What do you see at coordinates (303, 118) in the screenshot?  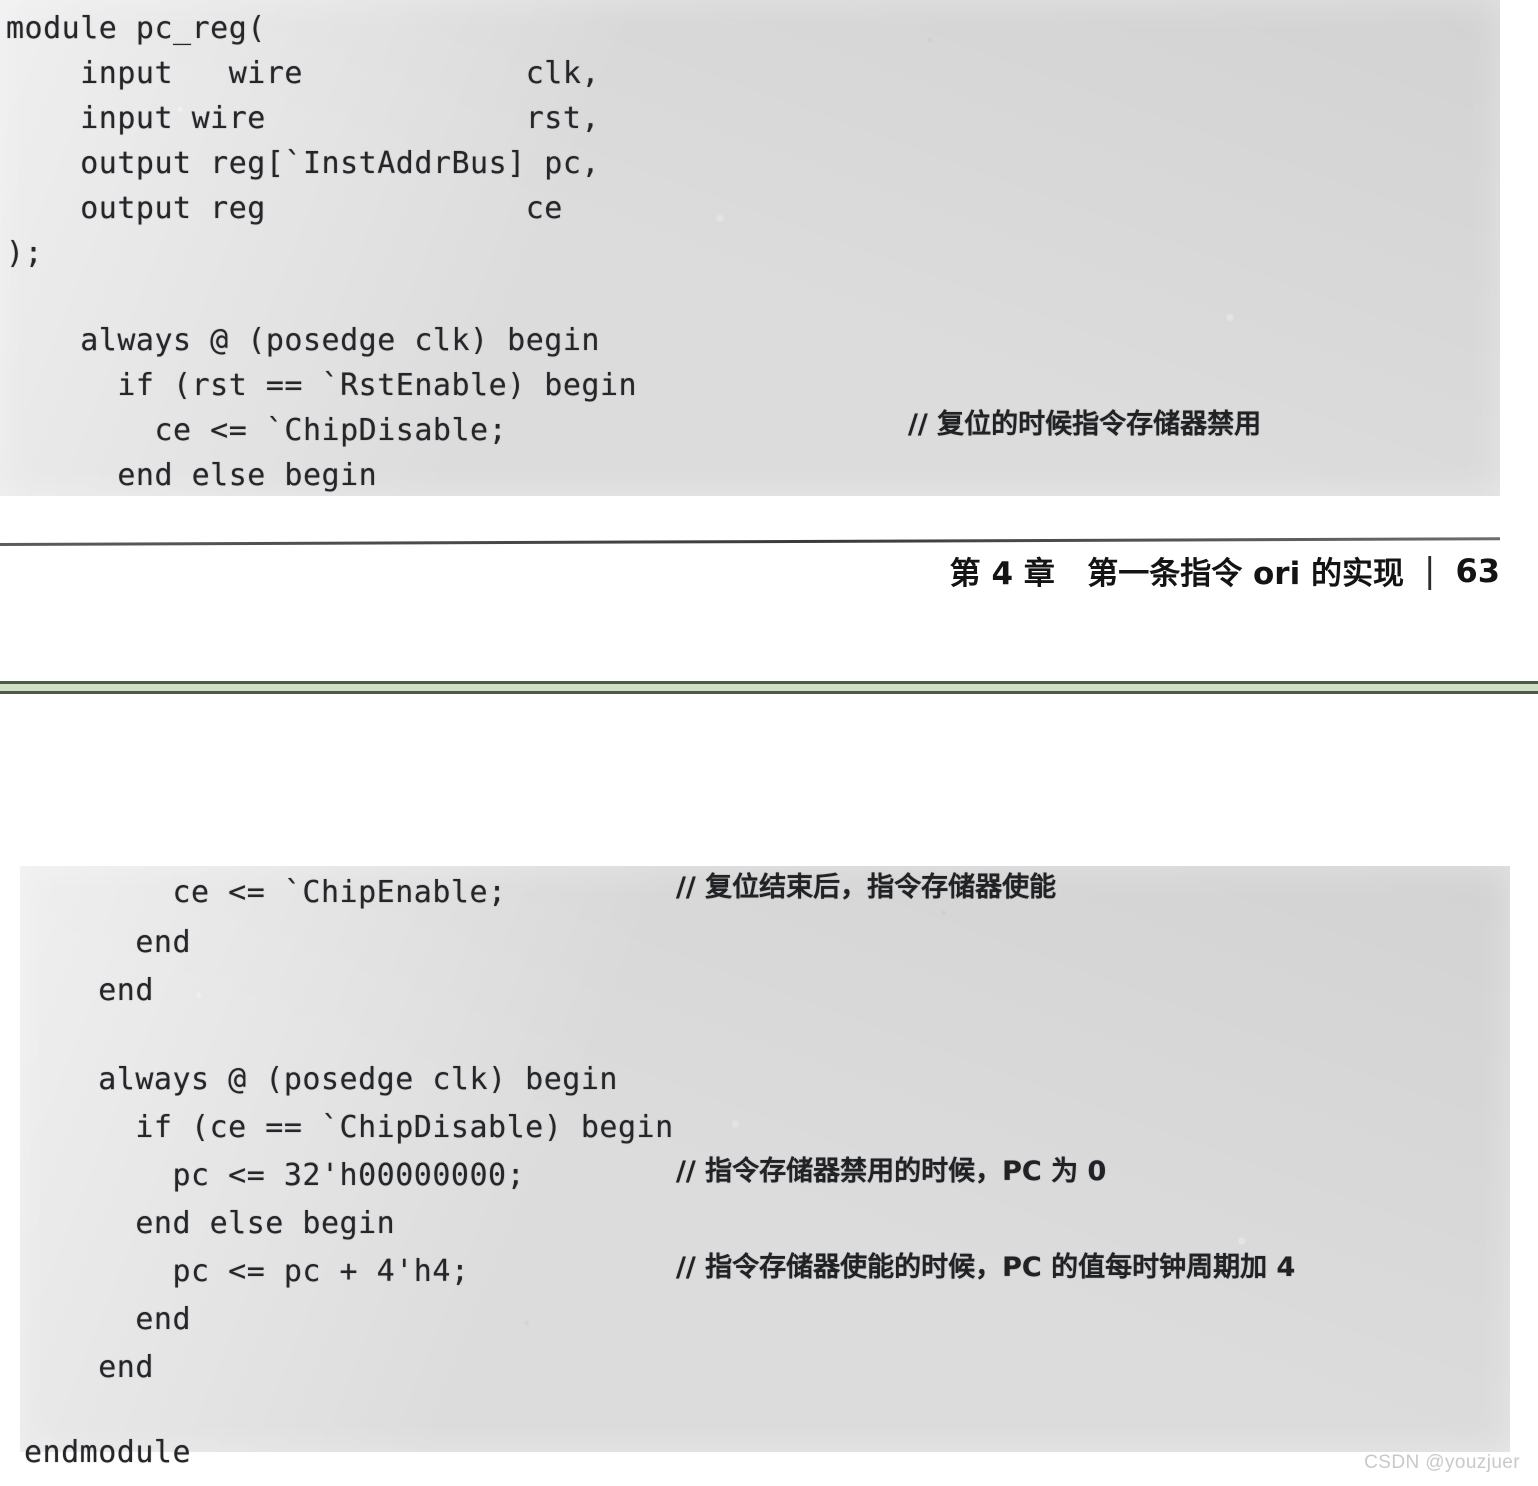 I see `code-line: input wire rst,` at bounding box center [303, 118].